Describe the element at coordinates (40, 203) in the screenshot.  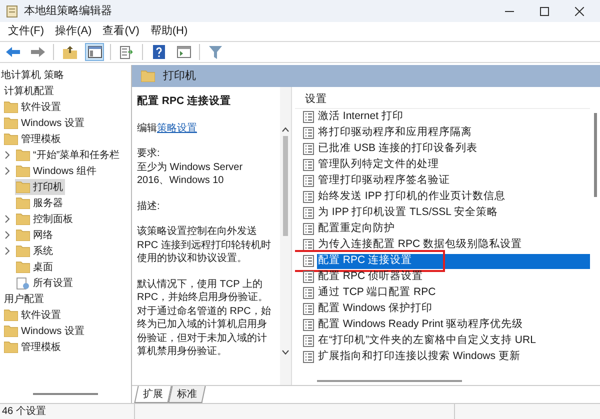
I see `tree-item: 服务器` at that location.